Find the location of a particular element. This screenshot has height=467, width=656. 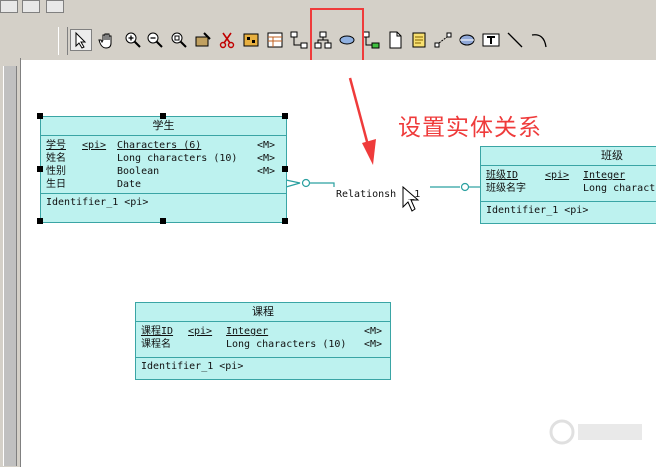

attribute-row: 学号 <pi> Characters (6) <M> is located at coordinates (163, 145).